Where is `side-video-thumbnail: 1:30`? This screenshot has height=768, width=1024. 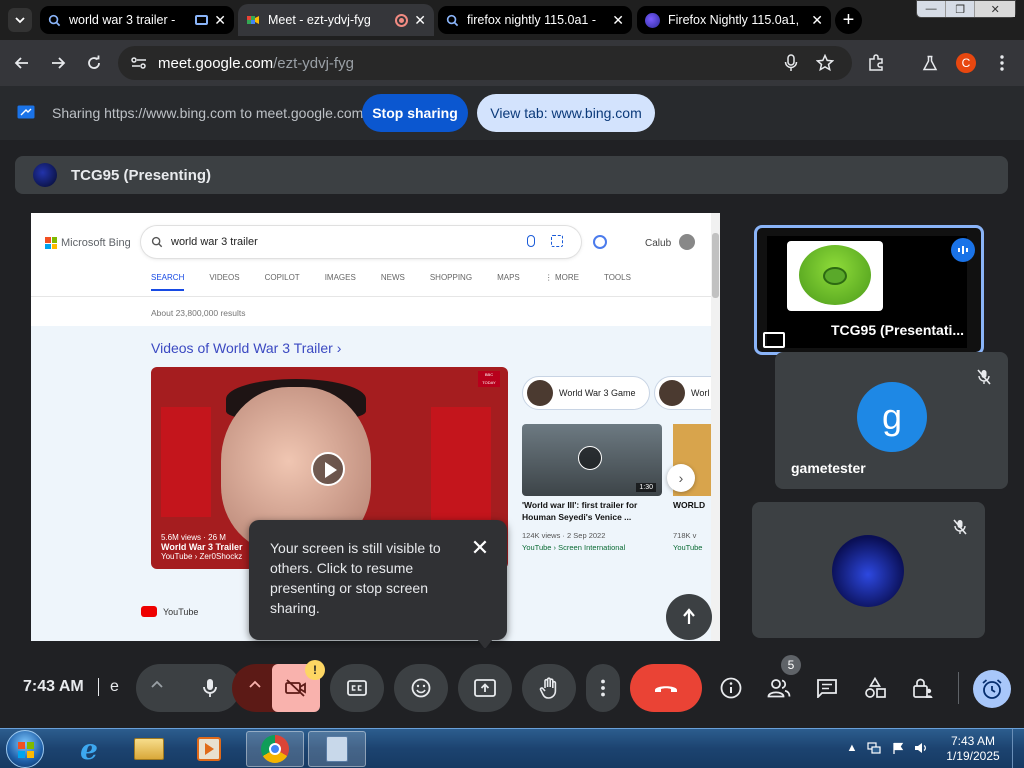 side-video-thumbnail: 1:30 is located at coordinates (592, 460).